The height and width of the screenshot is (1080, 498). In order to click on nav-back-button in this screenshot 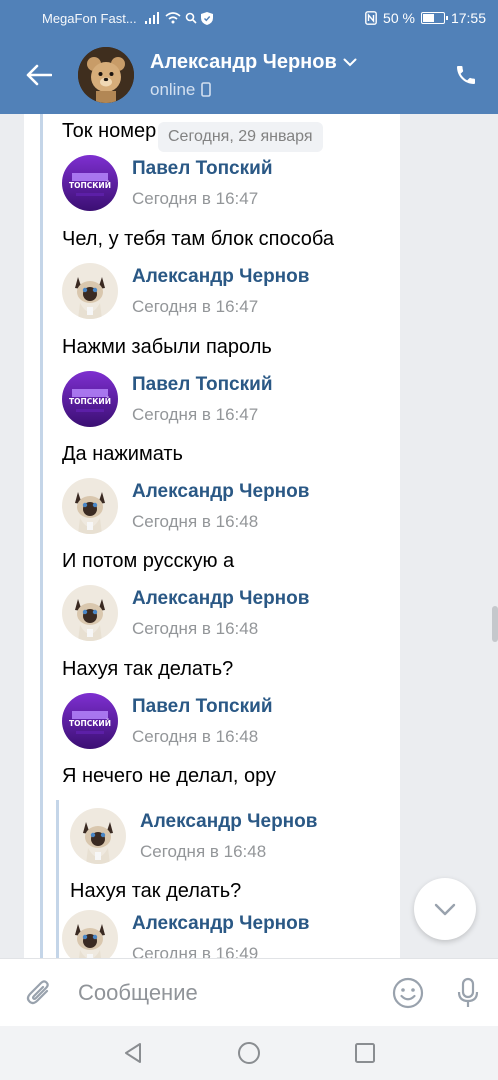, I will do `click(133, 1053)`.